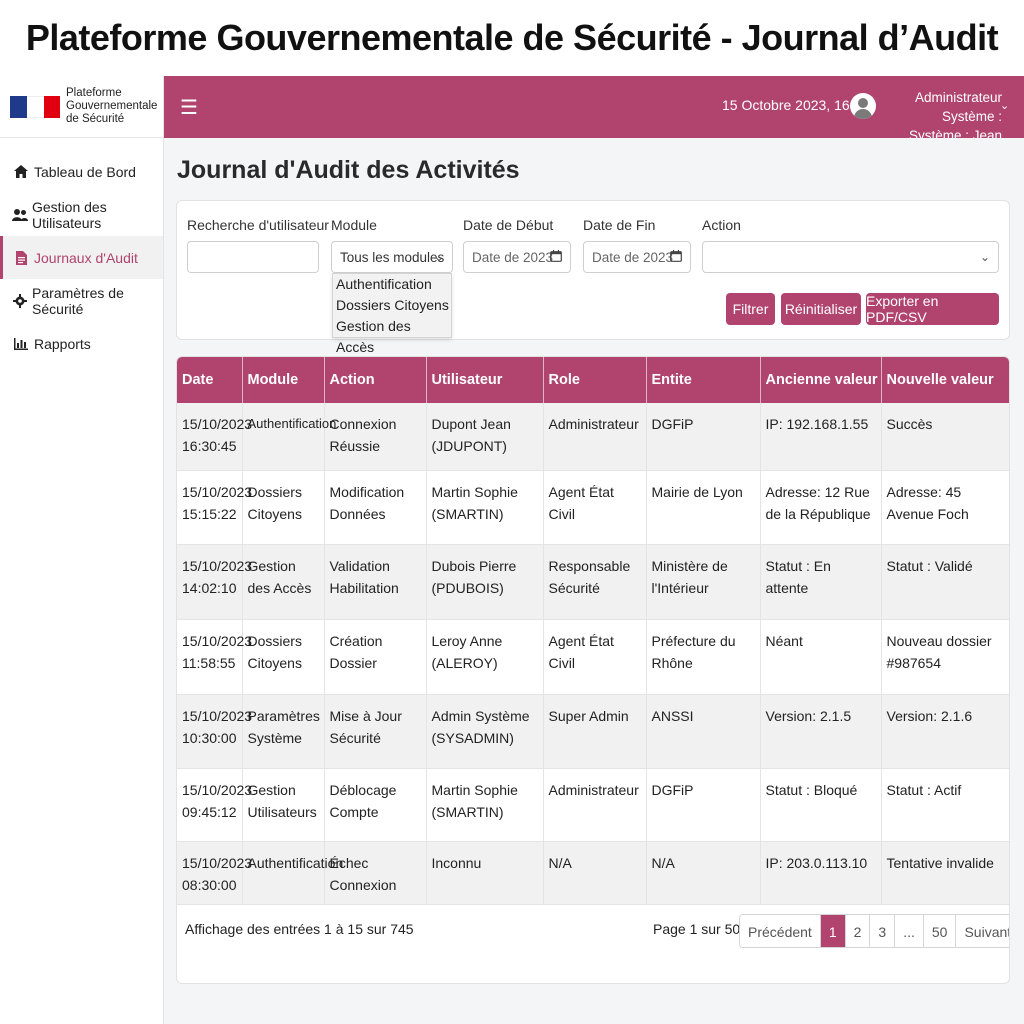 This screenshot has height=1024, width=1024. What do you see at coordinates (821, 309) in the screenshot?
I see `reset-button: Réinitialiser` at bounding box center [821, 309].